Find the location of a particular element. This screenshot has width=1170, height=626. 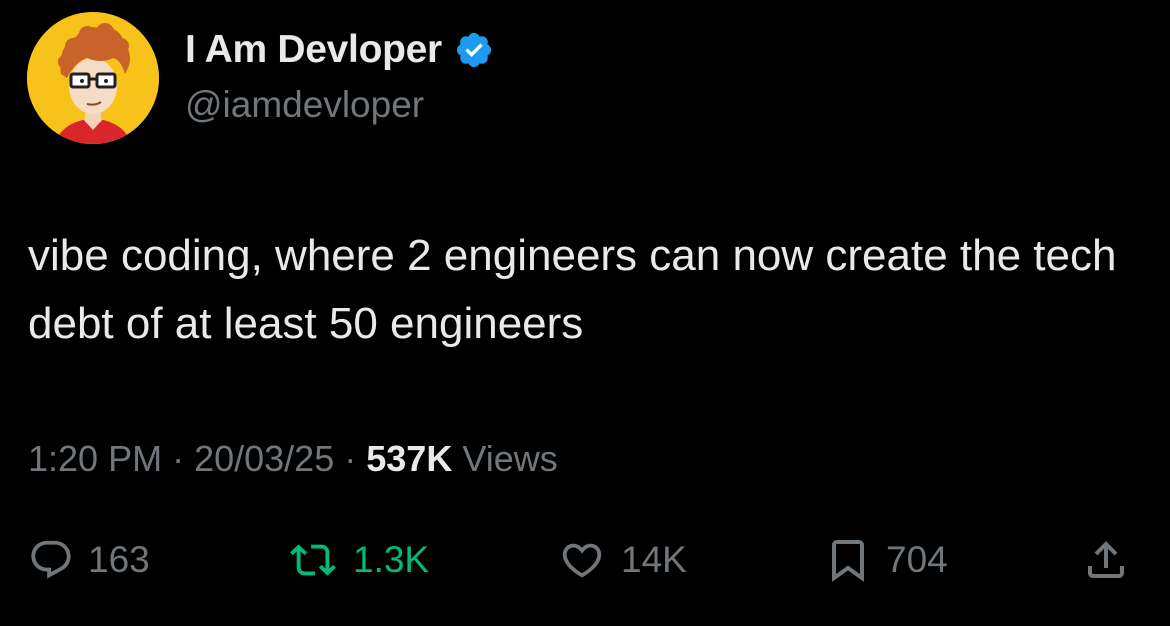

tweet-meta: 1:20 PM · 20/03/25 · 537K Views is located at coordinates (293, 459).